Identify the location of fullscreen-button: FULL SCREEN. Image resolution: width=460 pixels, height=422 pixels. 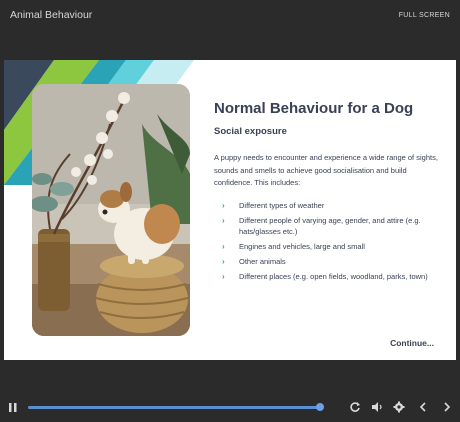
(424, 15).